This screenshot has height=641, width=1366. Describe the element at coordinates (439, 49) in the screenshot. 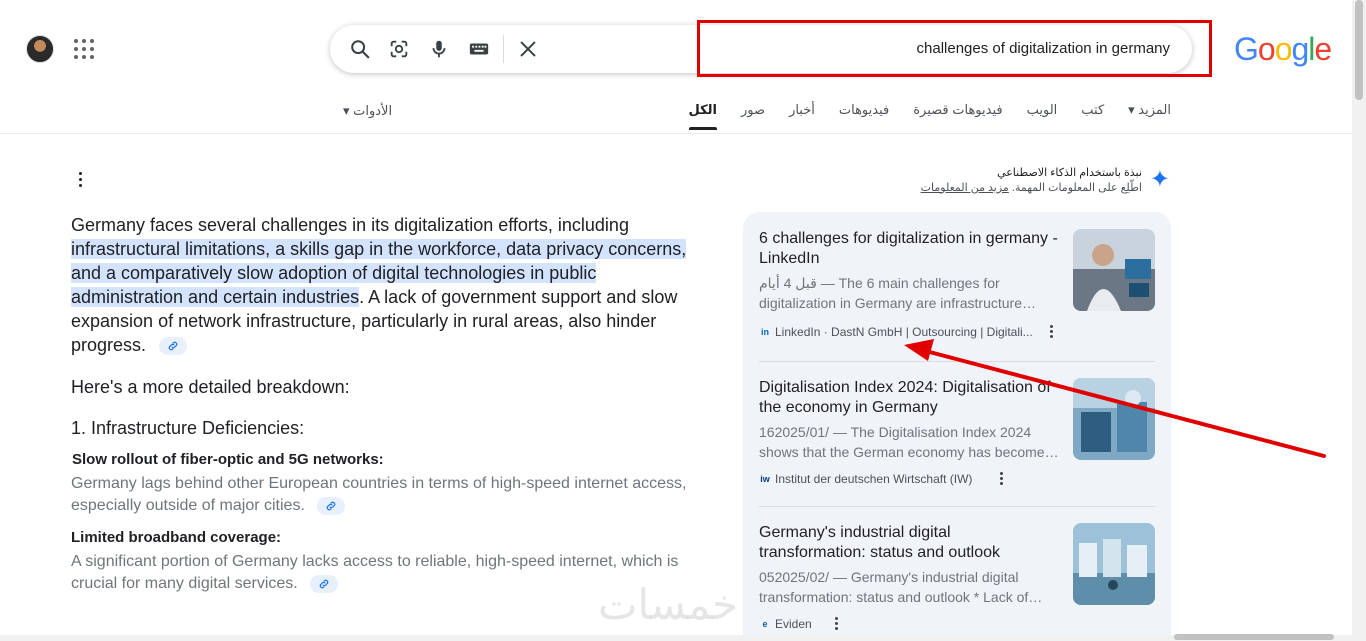

I see `microphone-icon` at that location.